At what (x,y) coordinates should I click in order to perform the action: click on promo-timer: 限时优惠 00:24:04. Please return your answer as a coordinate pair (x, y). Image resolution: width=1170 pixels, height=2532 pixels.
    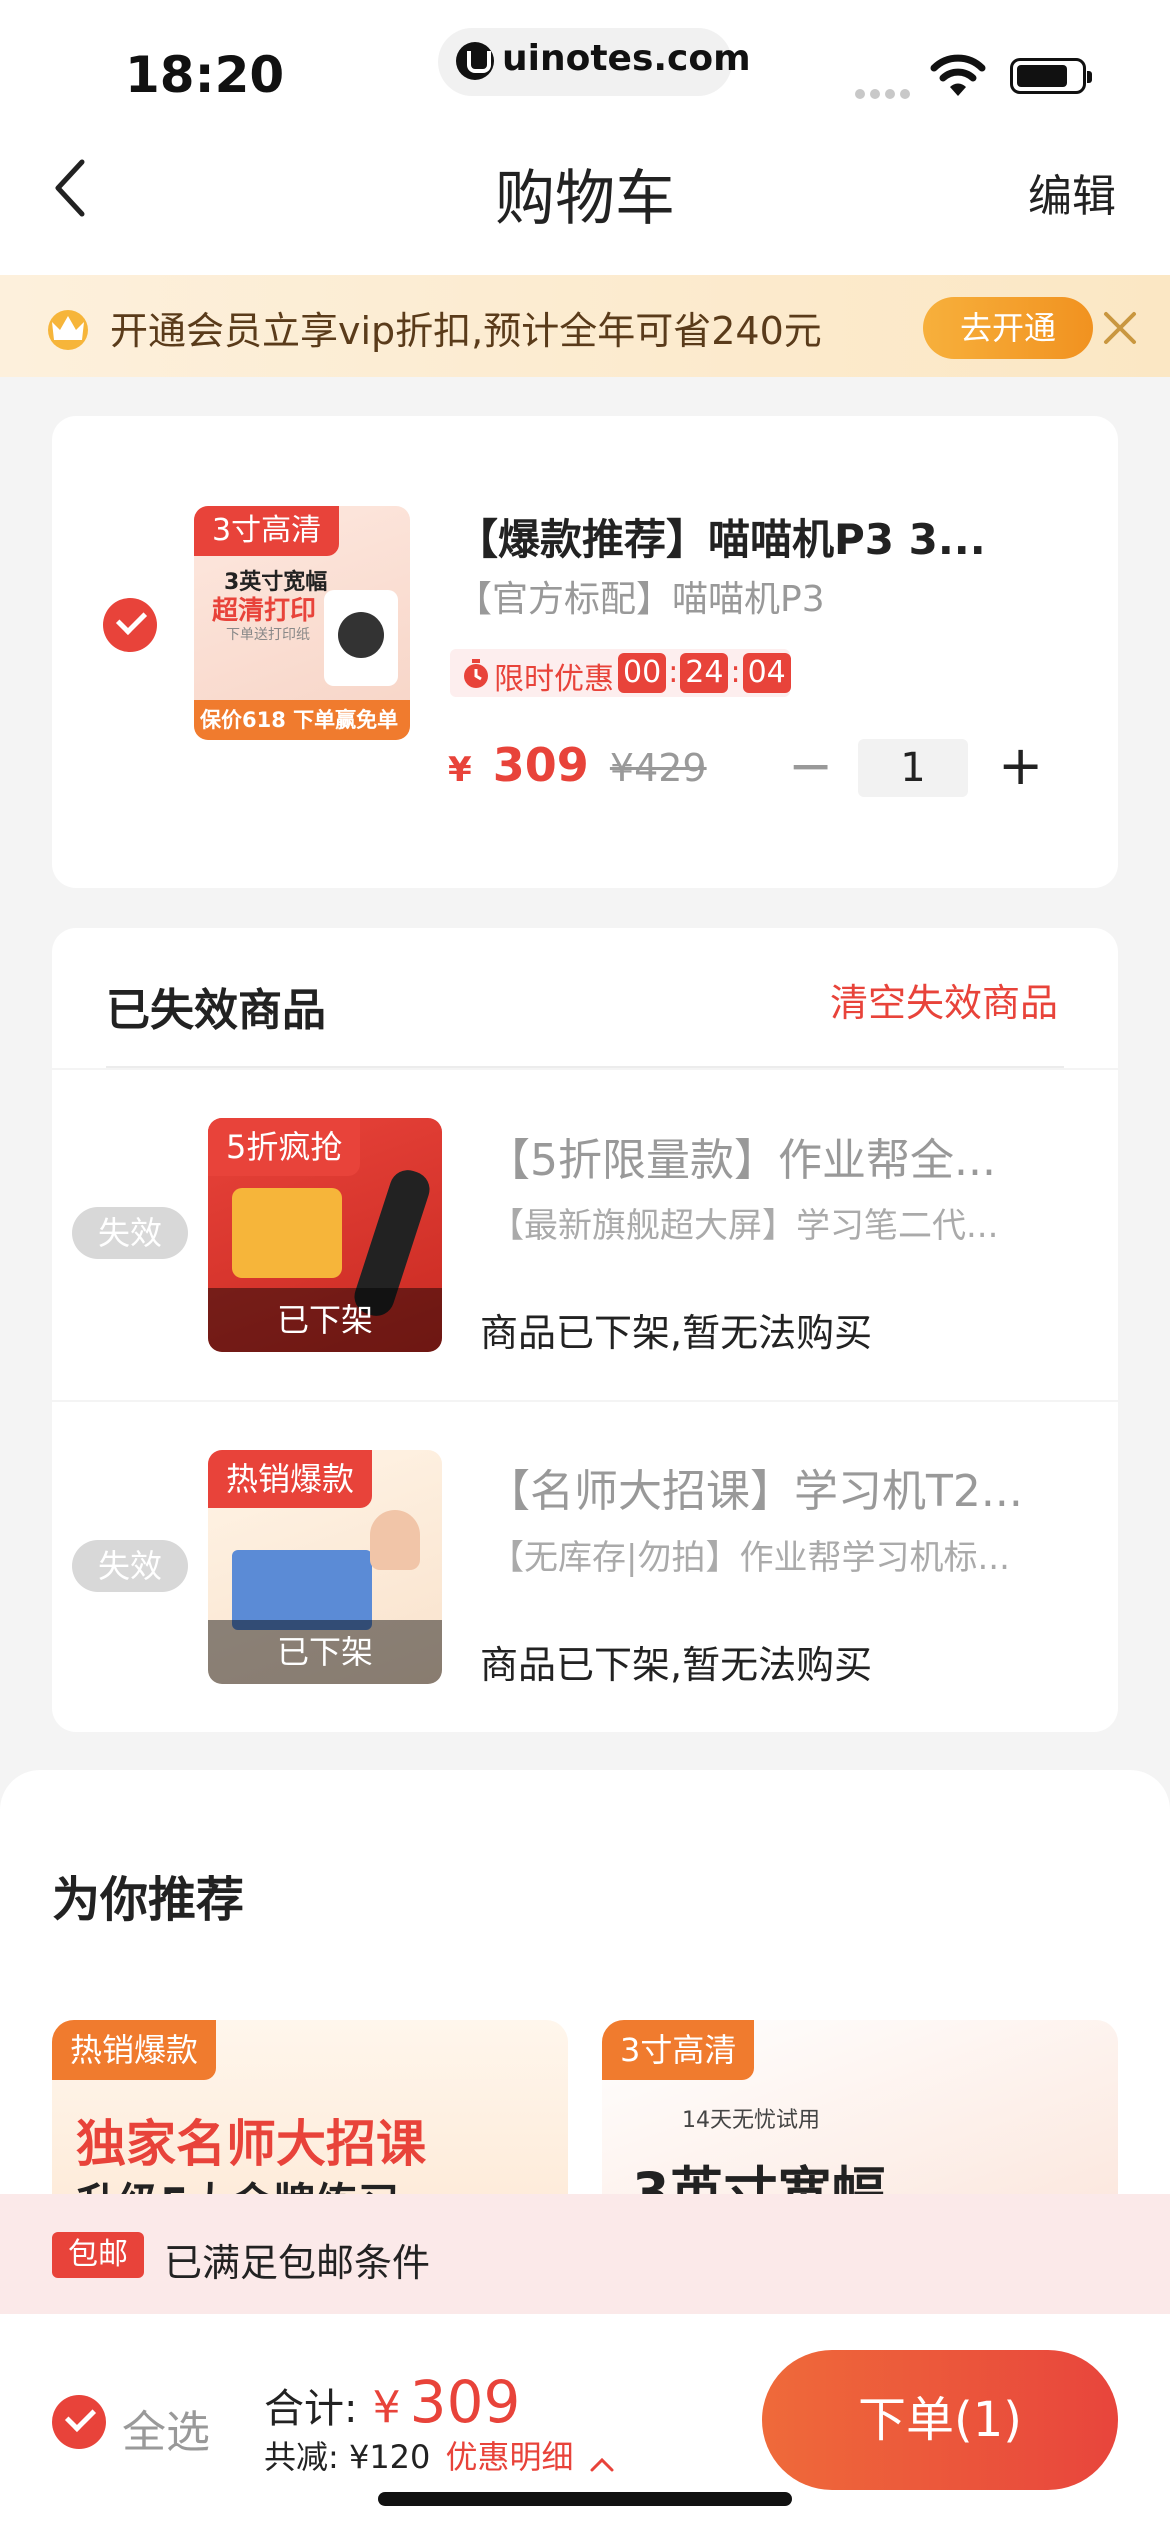
    Looking at the image, I should click on (620, 673).